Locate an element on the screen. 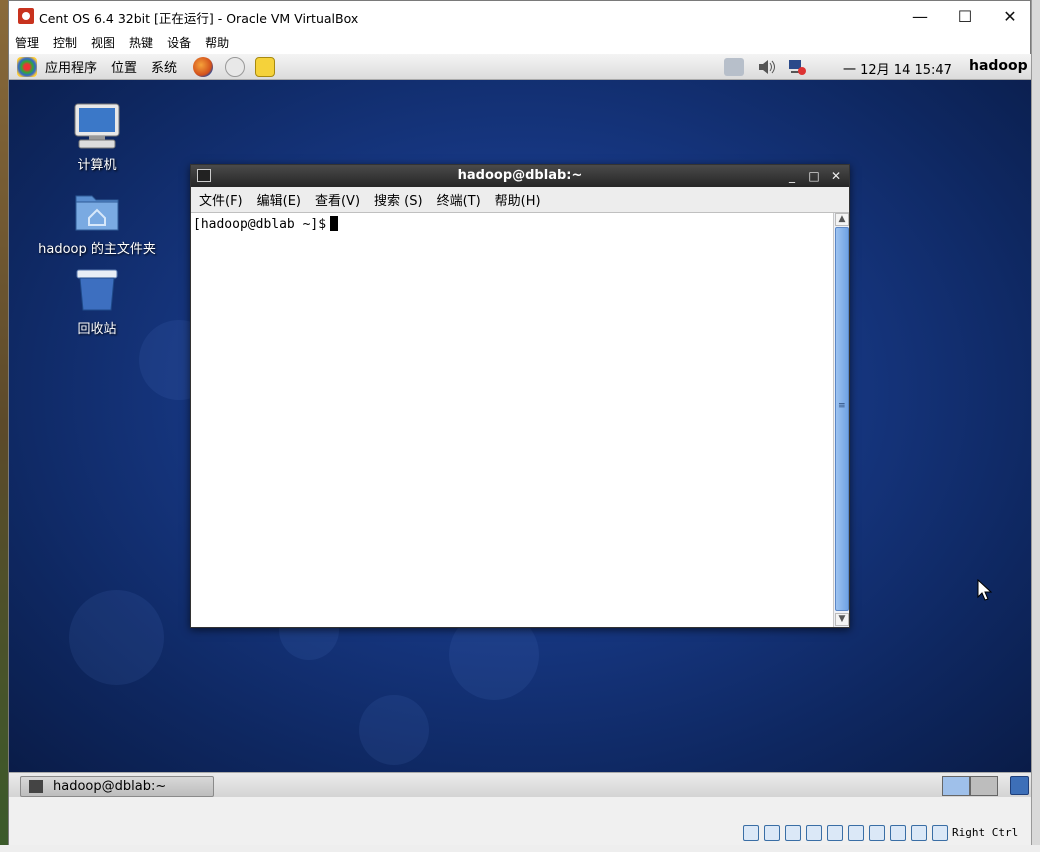 The height and width of the screenshot is (852, 1040). host-key-label: Right Ctrl is located at coordinates (985, 832).